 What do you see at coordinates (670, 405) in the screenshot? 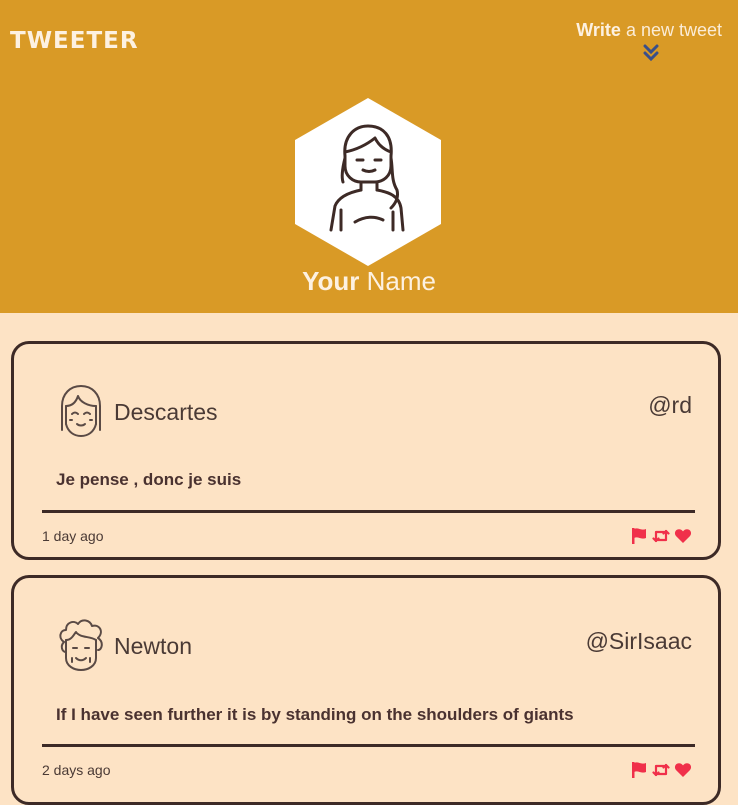
I see `tweet-author-handle: @rd` at bounding box center [670, 405].